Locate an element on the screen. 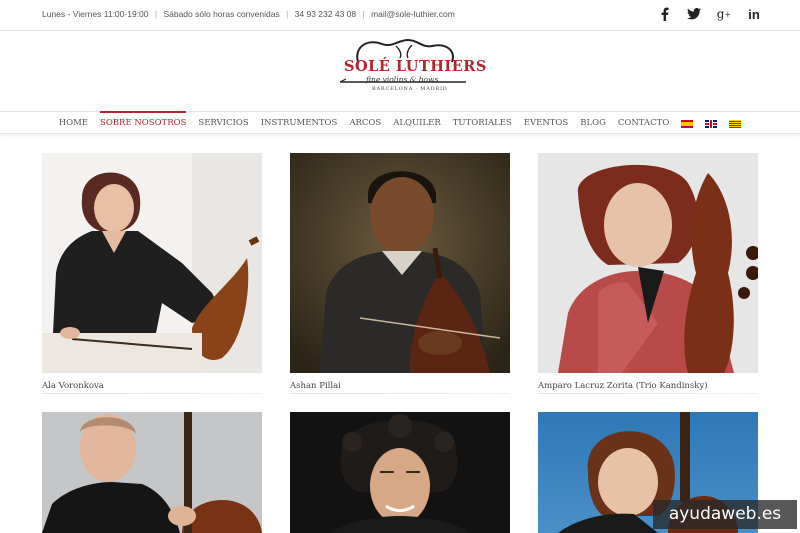 This screenshot has height=533, width=800. twitter-icon is located at coordinates (694, 14).